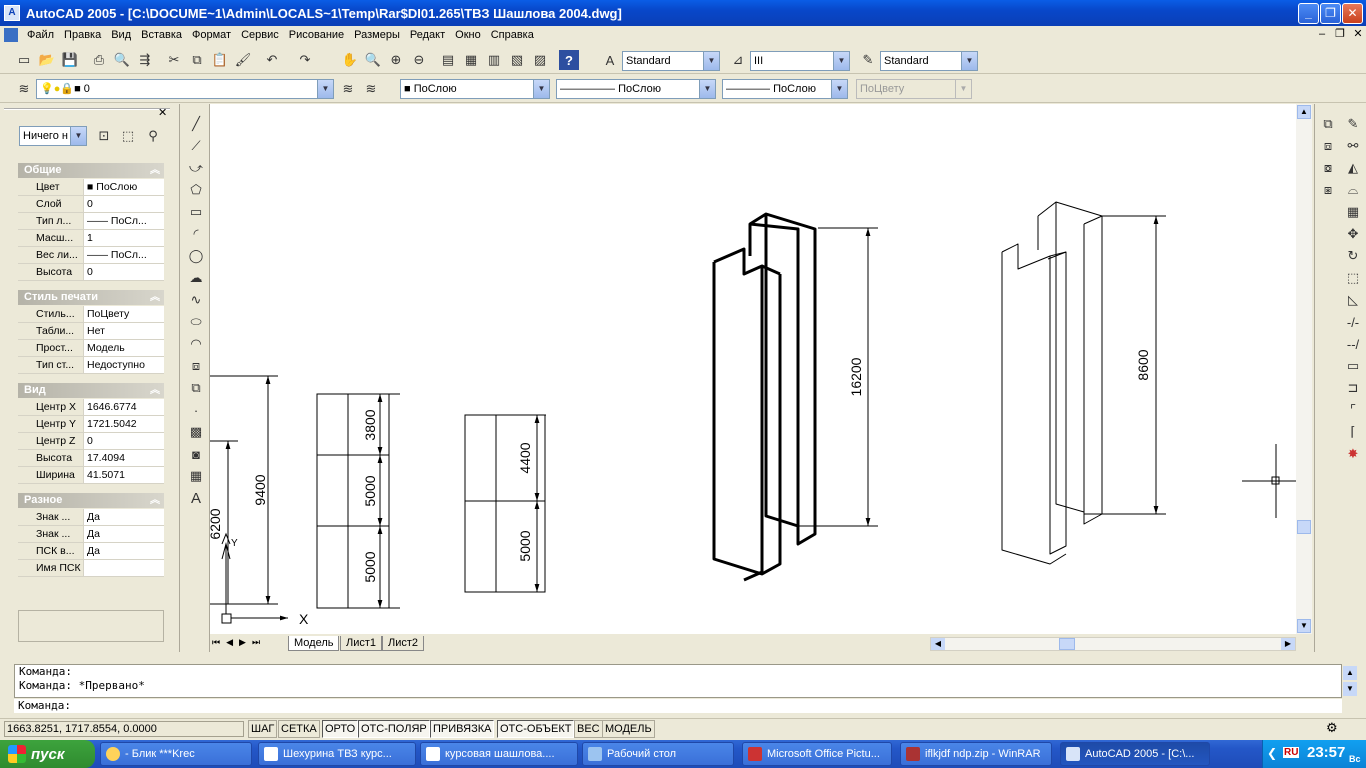  What do you see at coordinates (91, 407) in the screenshot?
I see `prop-row: Центр X 1646.6774` at bounding box center [91, 407].